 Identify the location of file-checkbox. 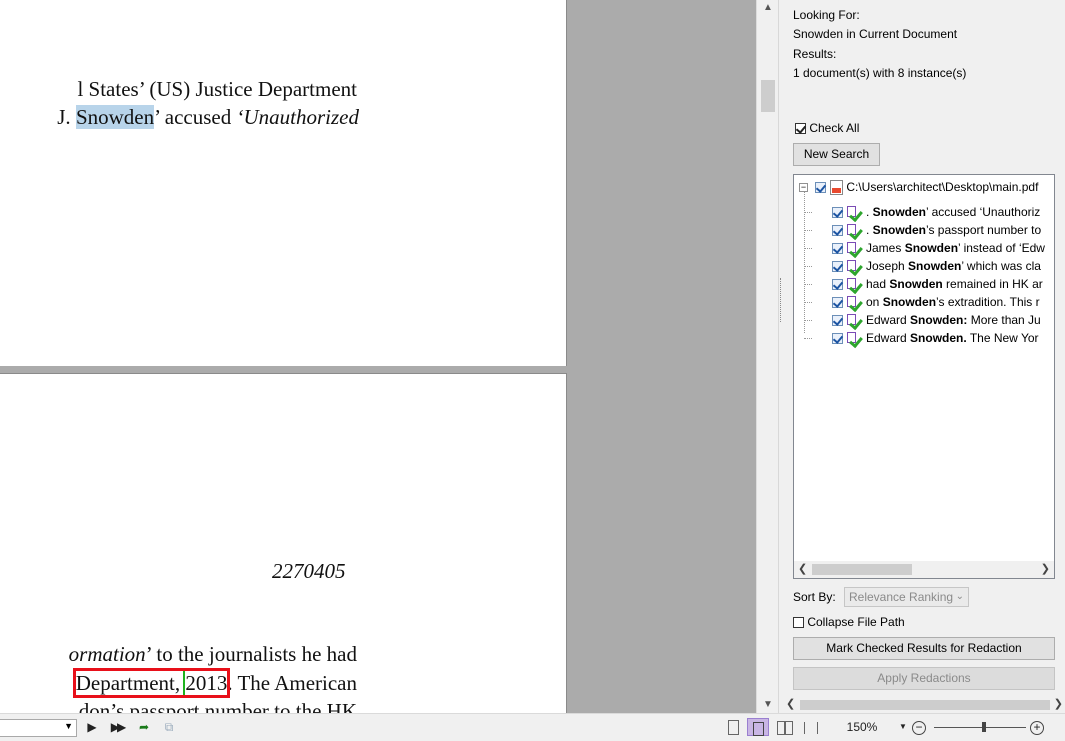
(821, 188).